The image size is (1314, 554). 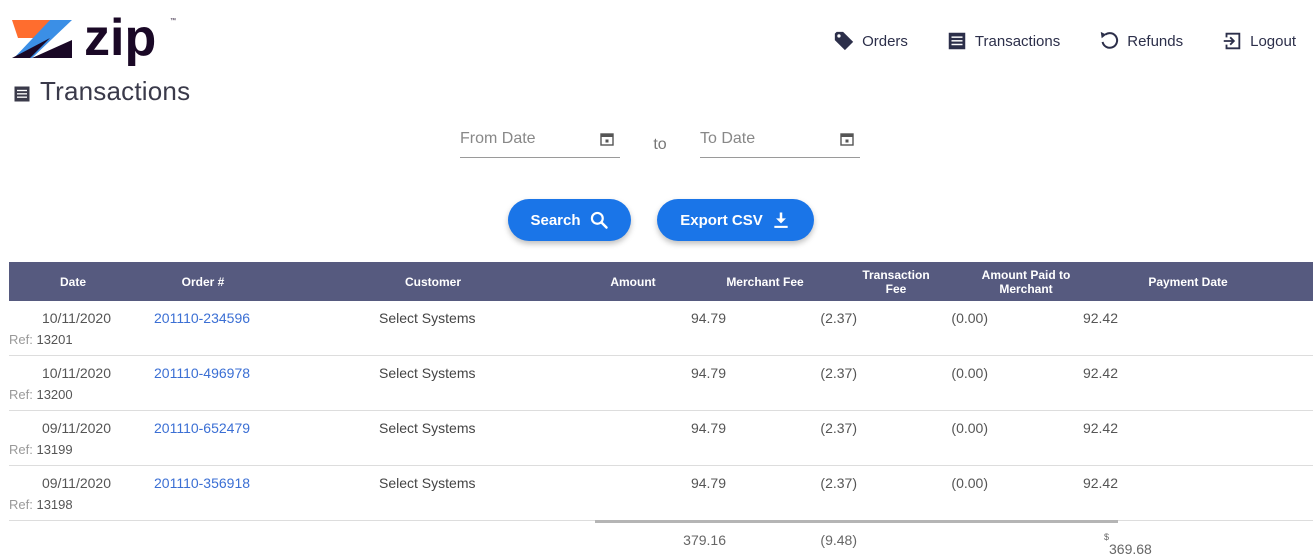 I want to click on order-link: 201110-356918, so click(x=202, y=483).